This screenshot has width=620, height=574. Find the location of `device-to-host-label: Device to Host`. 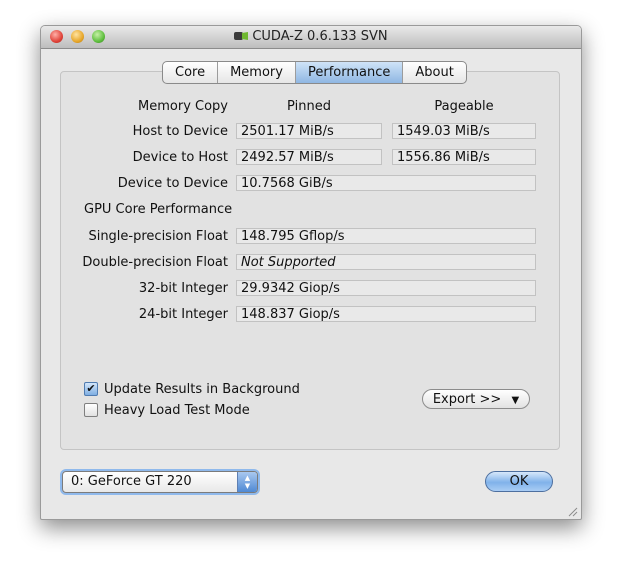

device-to-host-label: Device to Host is located at coordinates (180, 157).